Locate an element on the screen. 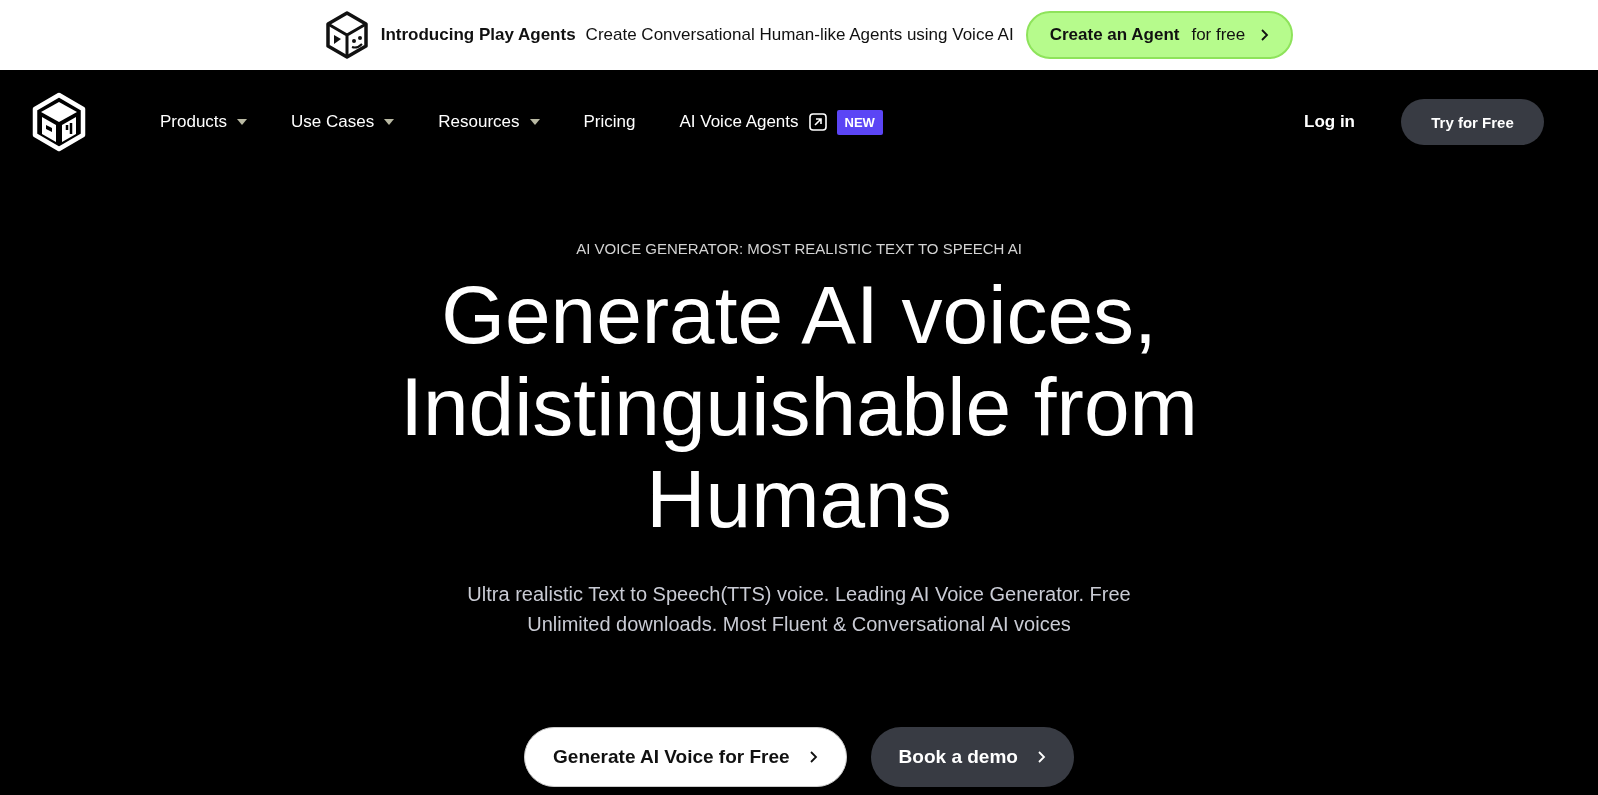  nav-link: Pricing is located at coordinates (609, 122).